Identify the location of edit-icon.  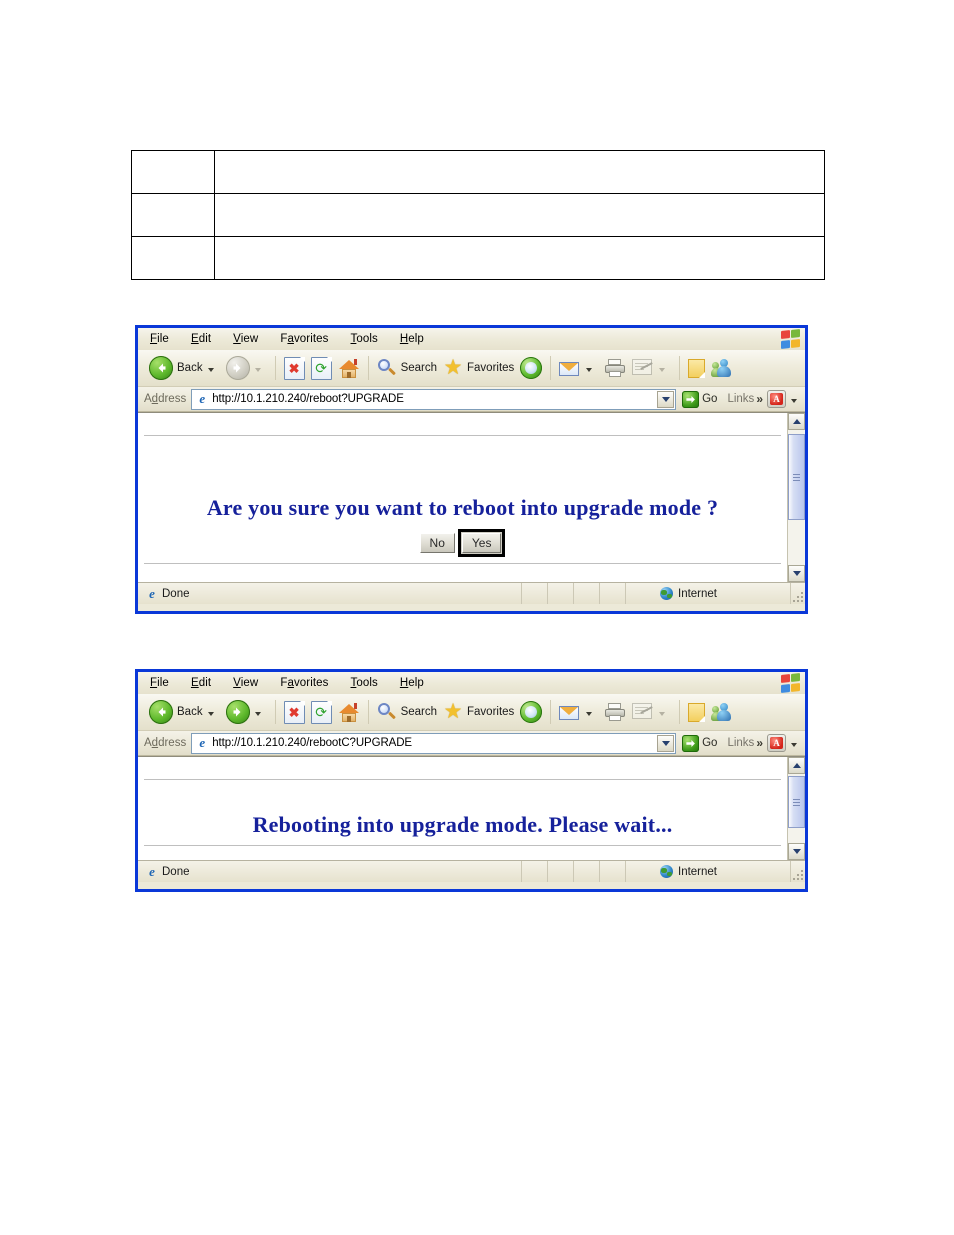
(643, 368).